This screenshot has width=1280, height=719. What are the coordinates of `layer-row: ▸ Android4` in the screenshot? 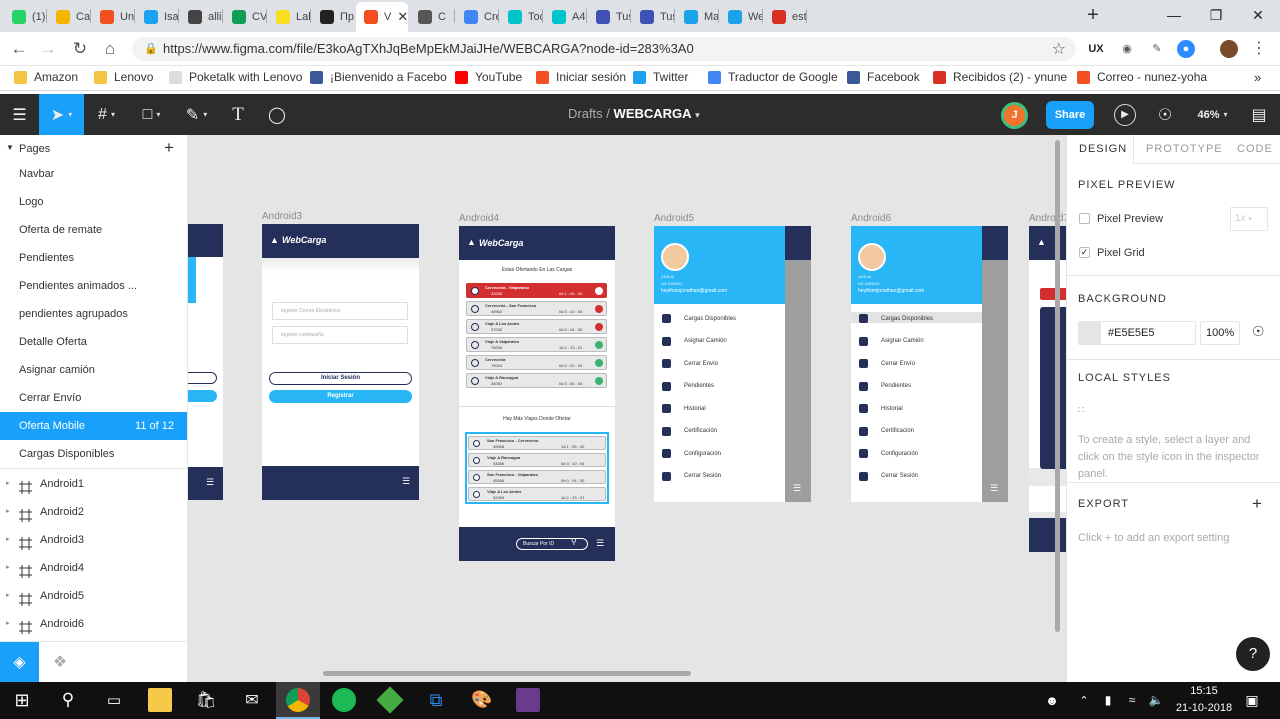 It's located at (93, 568).